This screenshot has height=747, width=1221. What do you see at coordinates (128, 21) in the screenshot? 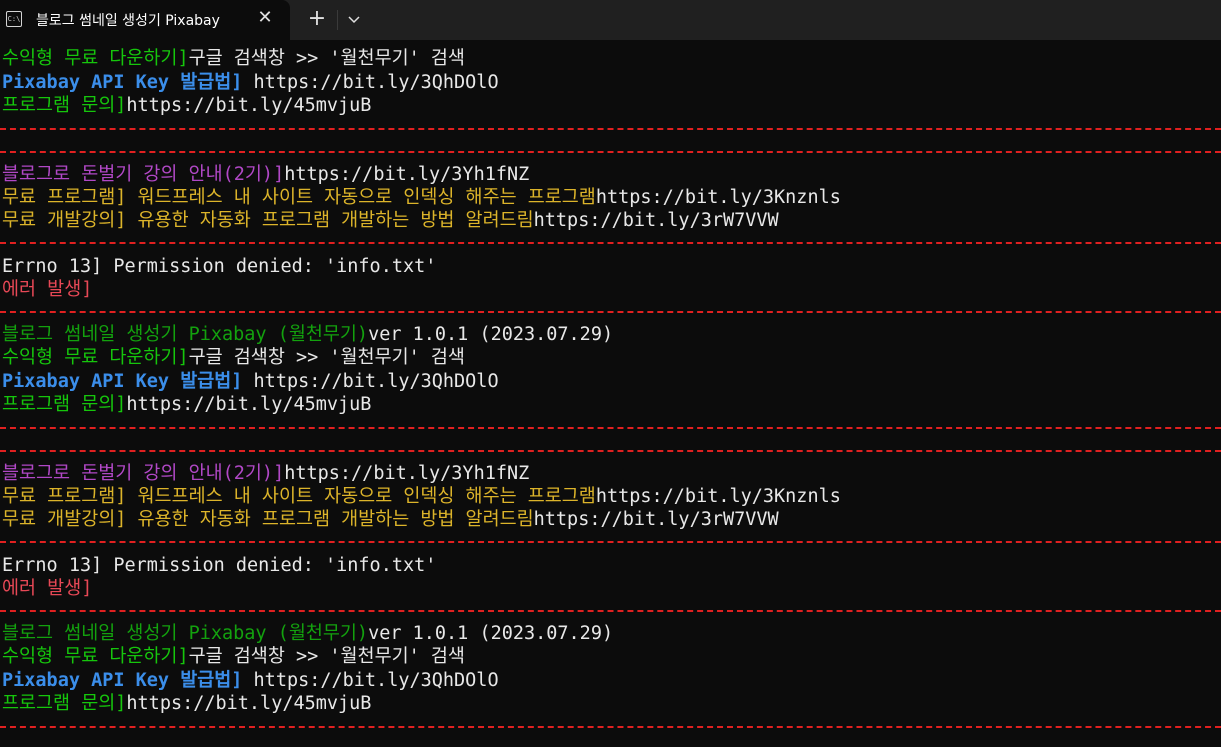
I see `tab-title: 블로그 썸네일 생성기 Pixabay` at bounding box center [128, 21].